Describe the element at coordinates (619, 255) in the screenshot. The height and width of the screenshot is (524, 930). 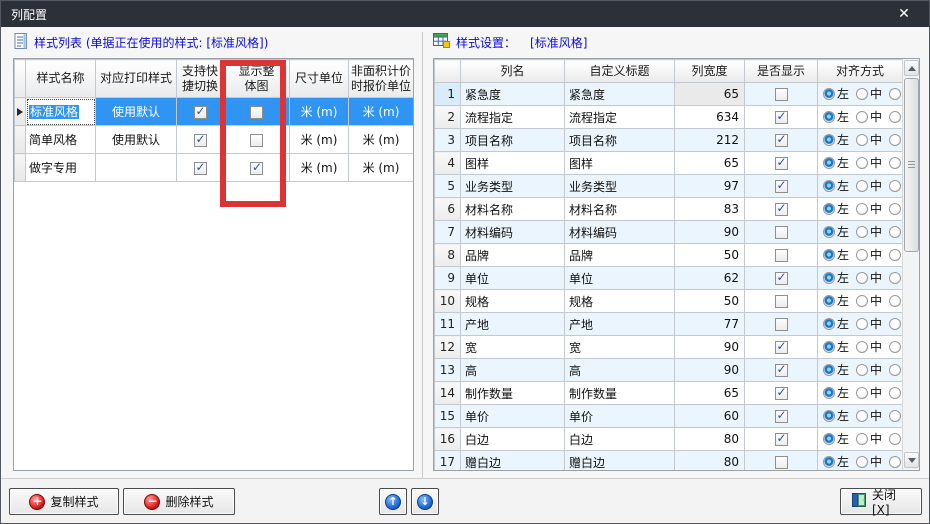
I see `custom-title-cell: 品牌` at that location.